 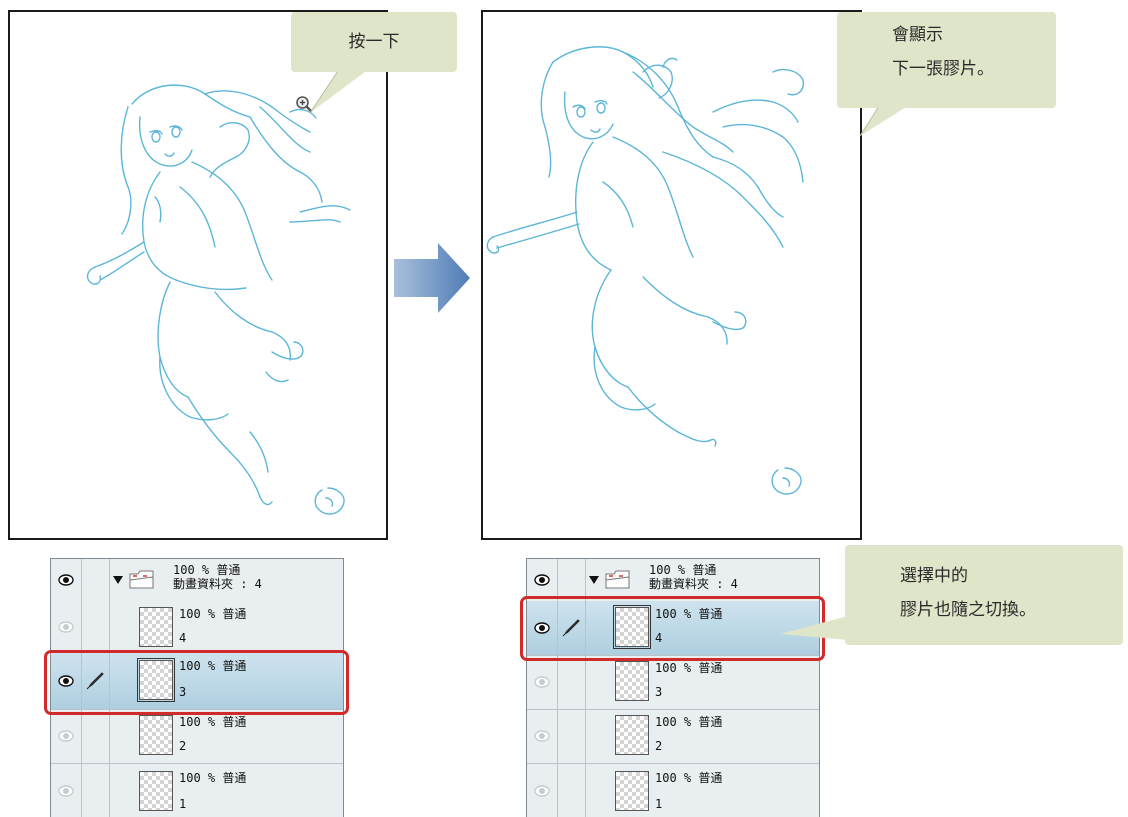 I want to click on layer-row-4: 100 % 普通 4, so click(x=197, y=627).